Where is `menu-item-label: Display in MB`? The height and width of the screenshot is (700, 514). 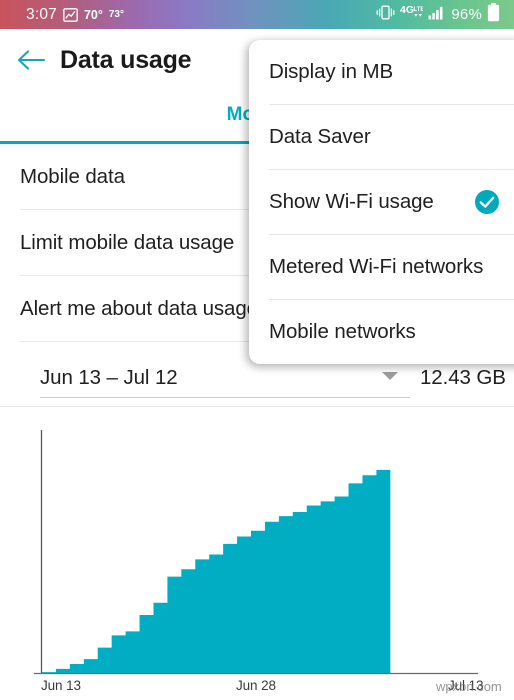 menu-item-label: Display in MB is located at coordinates (331, 71).